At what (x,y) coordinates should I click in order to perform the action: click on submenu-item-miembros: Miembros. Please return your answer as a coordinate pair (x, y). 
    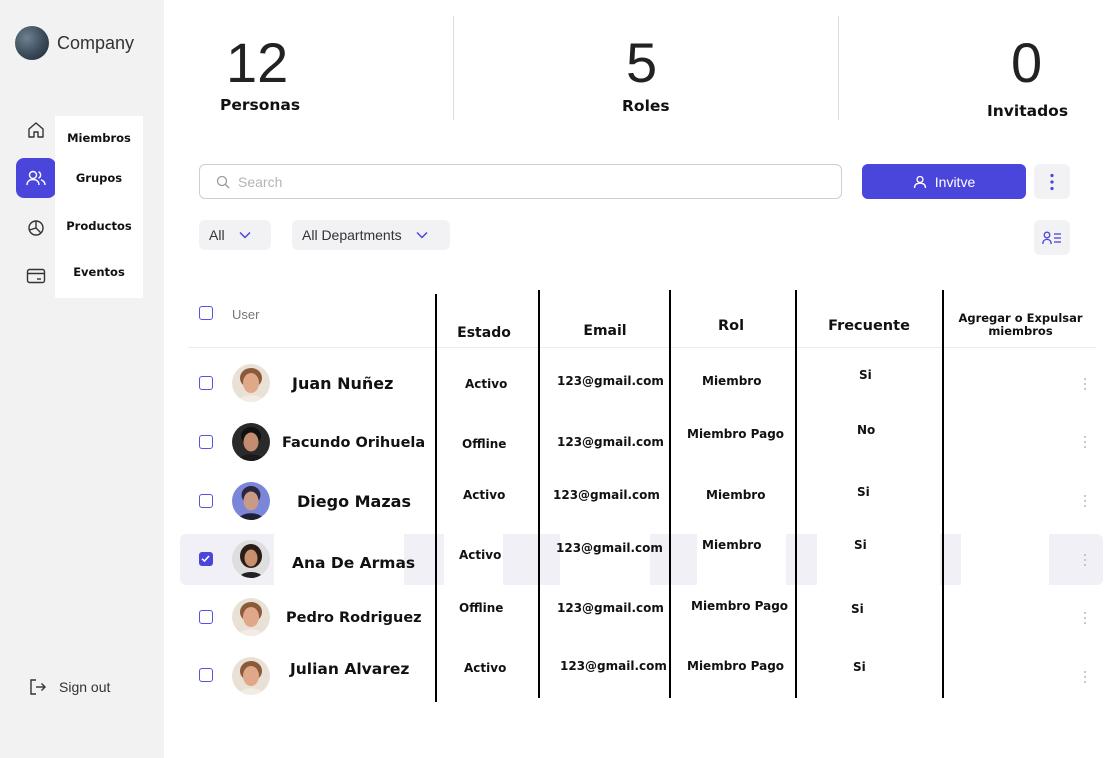
    Looking at the image, I should click on (99, 138).